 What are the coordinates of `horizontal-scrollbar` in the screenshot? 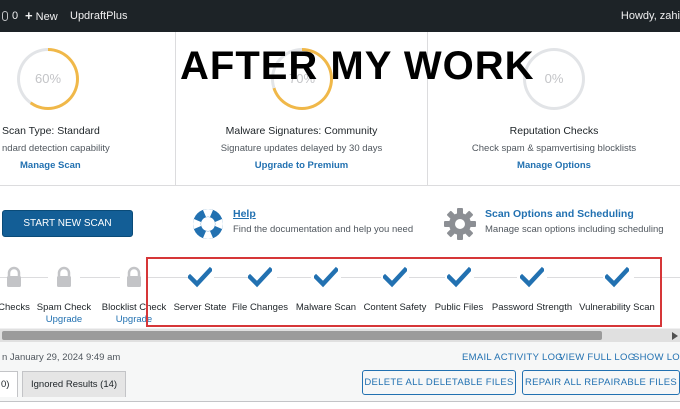 It's located at (340, 335).